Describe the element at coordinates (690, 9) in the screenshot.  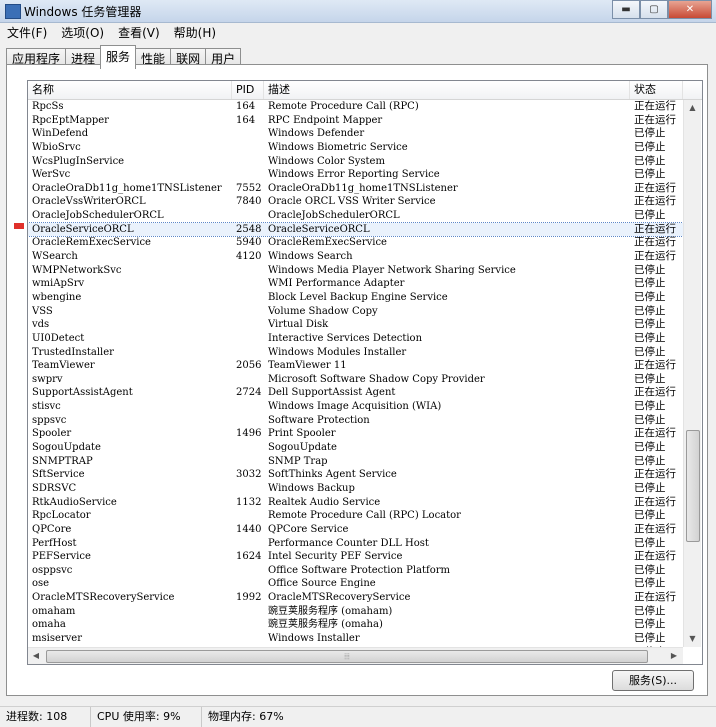
I see `close-button: ✕` at that location.